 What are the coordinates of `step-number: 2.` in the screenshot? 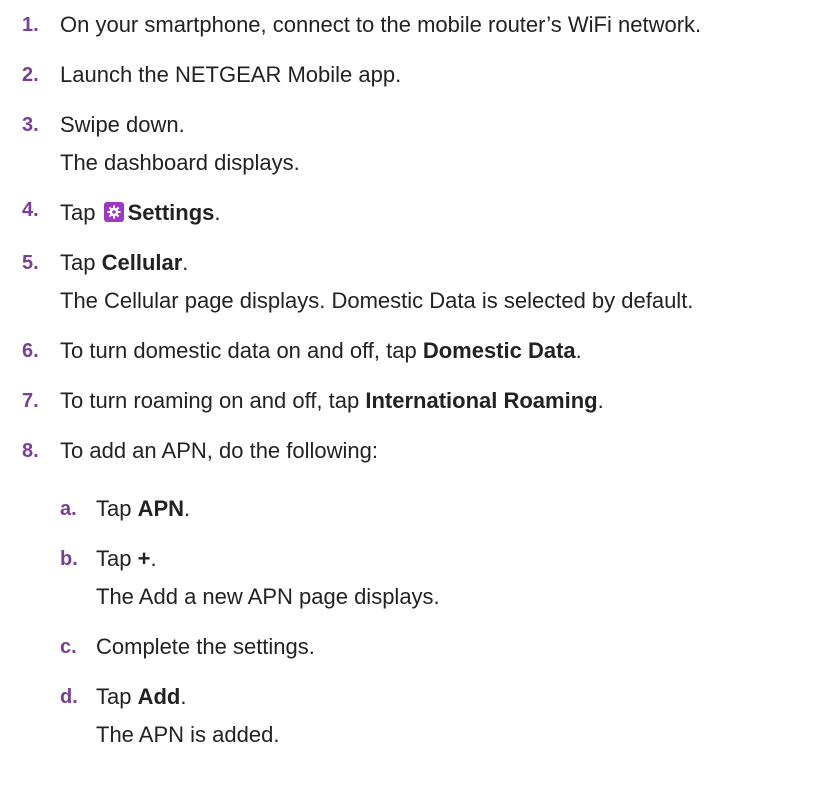 It's located at (30, 75).